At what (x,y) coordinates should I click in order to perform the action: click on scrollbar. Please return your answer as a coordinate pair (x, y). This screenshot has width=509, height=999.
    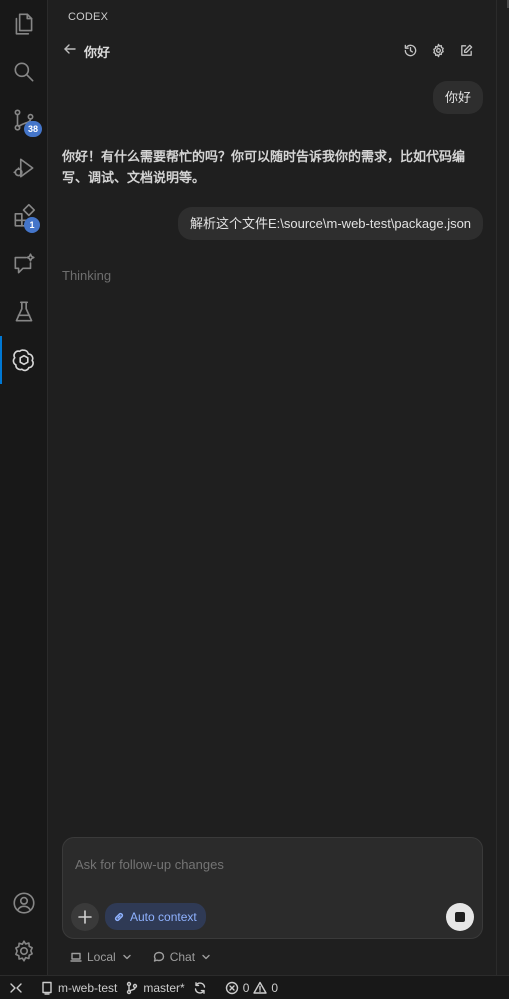
    Looking at the image, I should click on (502, 487).